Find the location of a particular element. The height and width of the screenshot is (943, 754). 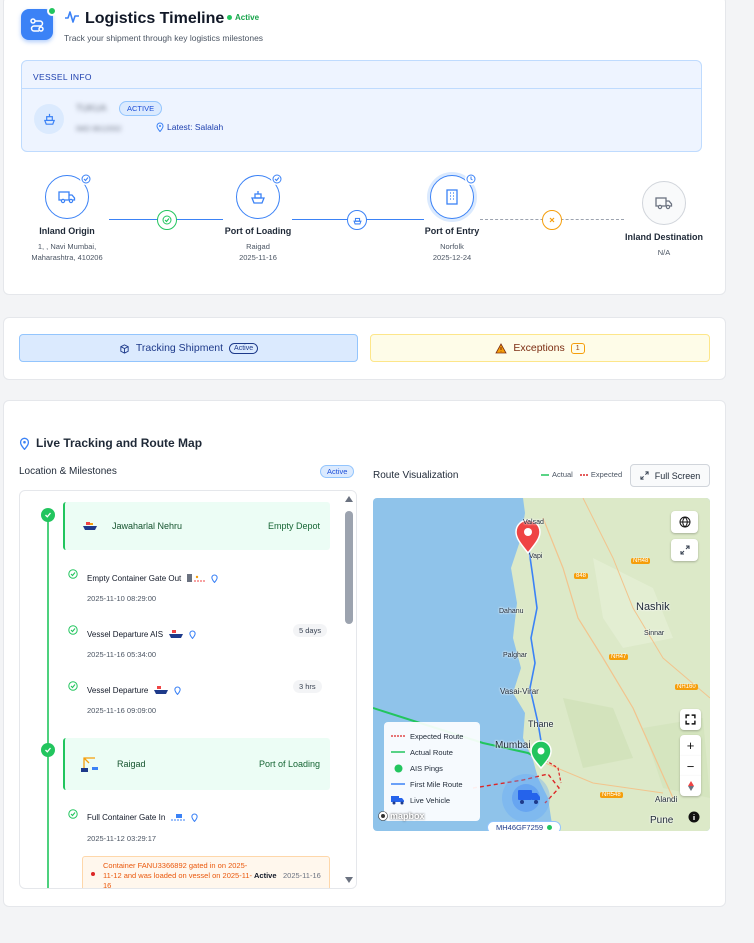

vessel-status-badge: ACTIVE is located at coordinates (141, 108).